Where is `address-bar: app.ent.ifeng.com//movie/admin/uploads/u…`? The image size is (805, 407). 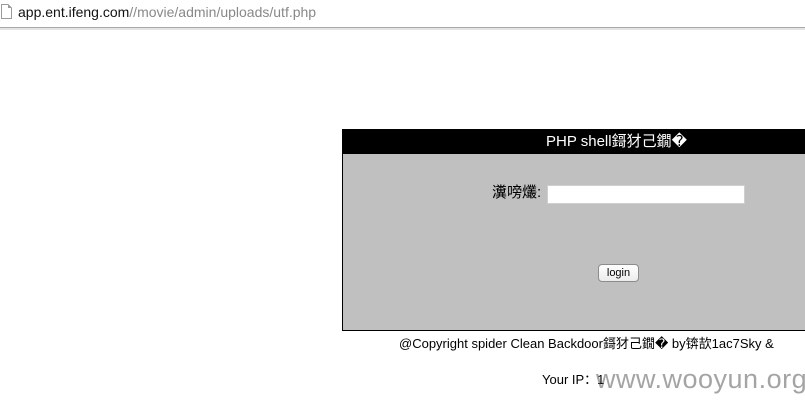
address-bar: app.ent.ifeng.com//movie/admin/uploads/u… is located at coordinates (402, 14).